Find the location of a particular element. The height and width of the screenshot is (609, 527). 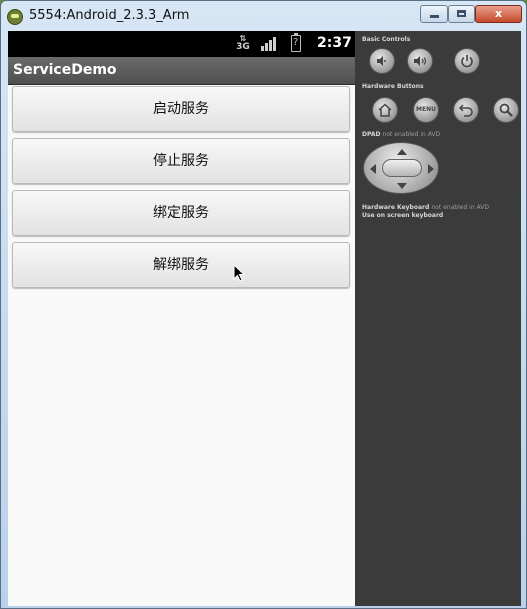

emulator-app-icon is located at coordinates (15, 17).